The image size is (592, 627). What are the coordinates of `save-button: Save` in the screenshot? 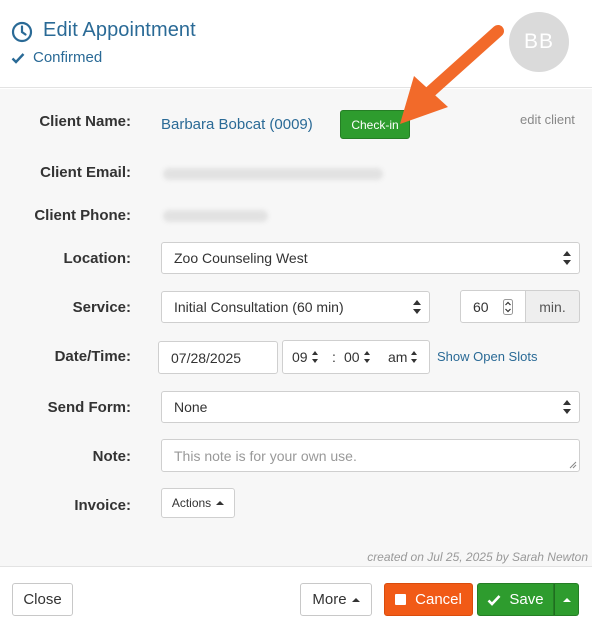 It's located at (515, 599).